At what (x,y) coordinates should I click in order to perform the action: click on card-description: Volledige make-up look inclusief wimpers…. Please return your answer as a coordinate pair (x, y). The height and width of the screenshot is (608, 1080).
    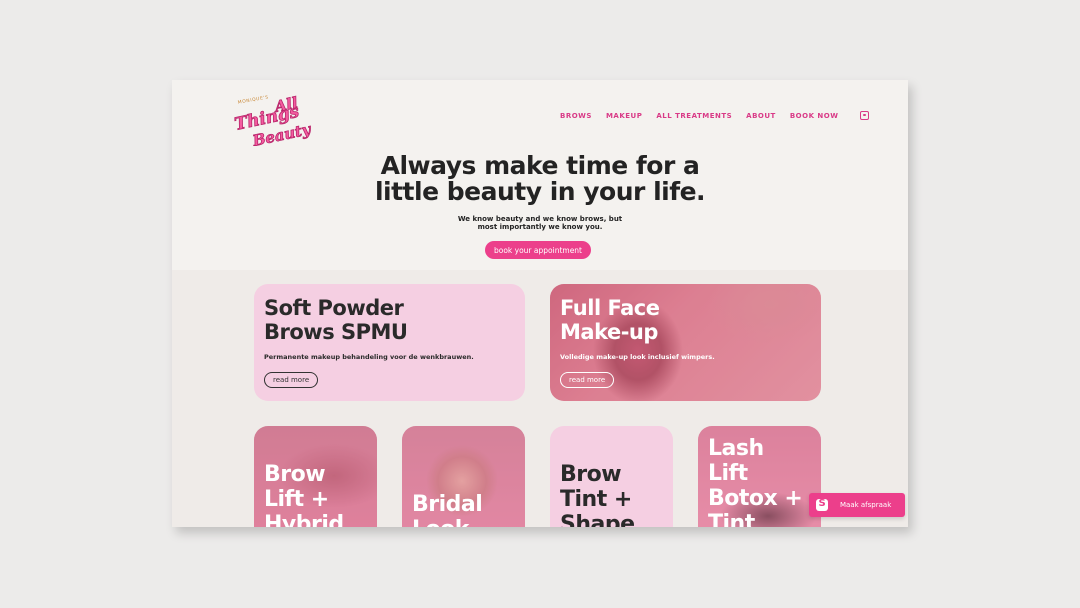
    Looking at the image, I should click on (637, 357).